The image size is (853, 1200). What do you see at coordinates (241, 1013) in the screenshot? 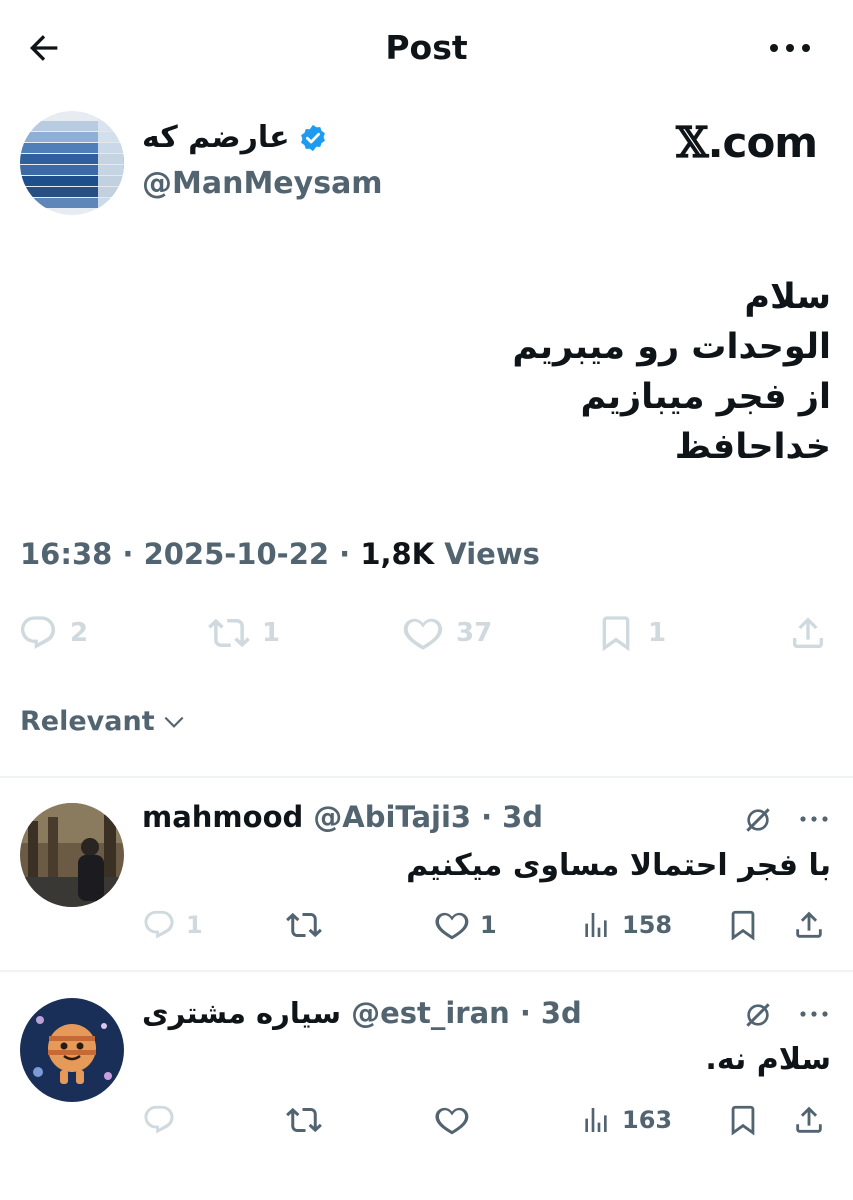
I see `reply-author-name: سیاره مشتری` at bounding box center [241, 1013].